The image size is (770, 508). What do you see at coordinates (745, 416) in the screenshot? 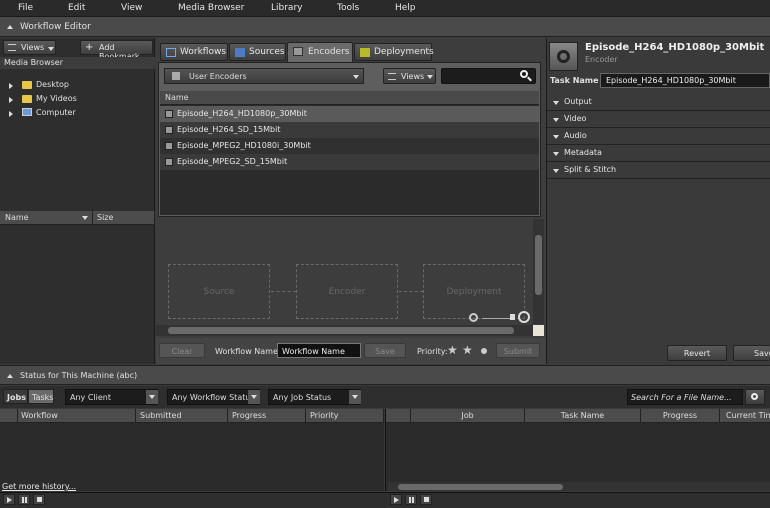
I see `col-header-current-time: Current Time` at bounding box center [745, 416].